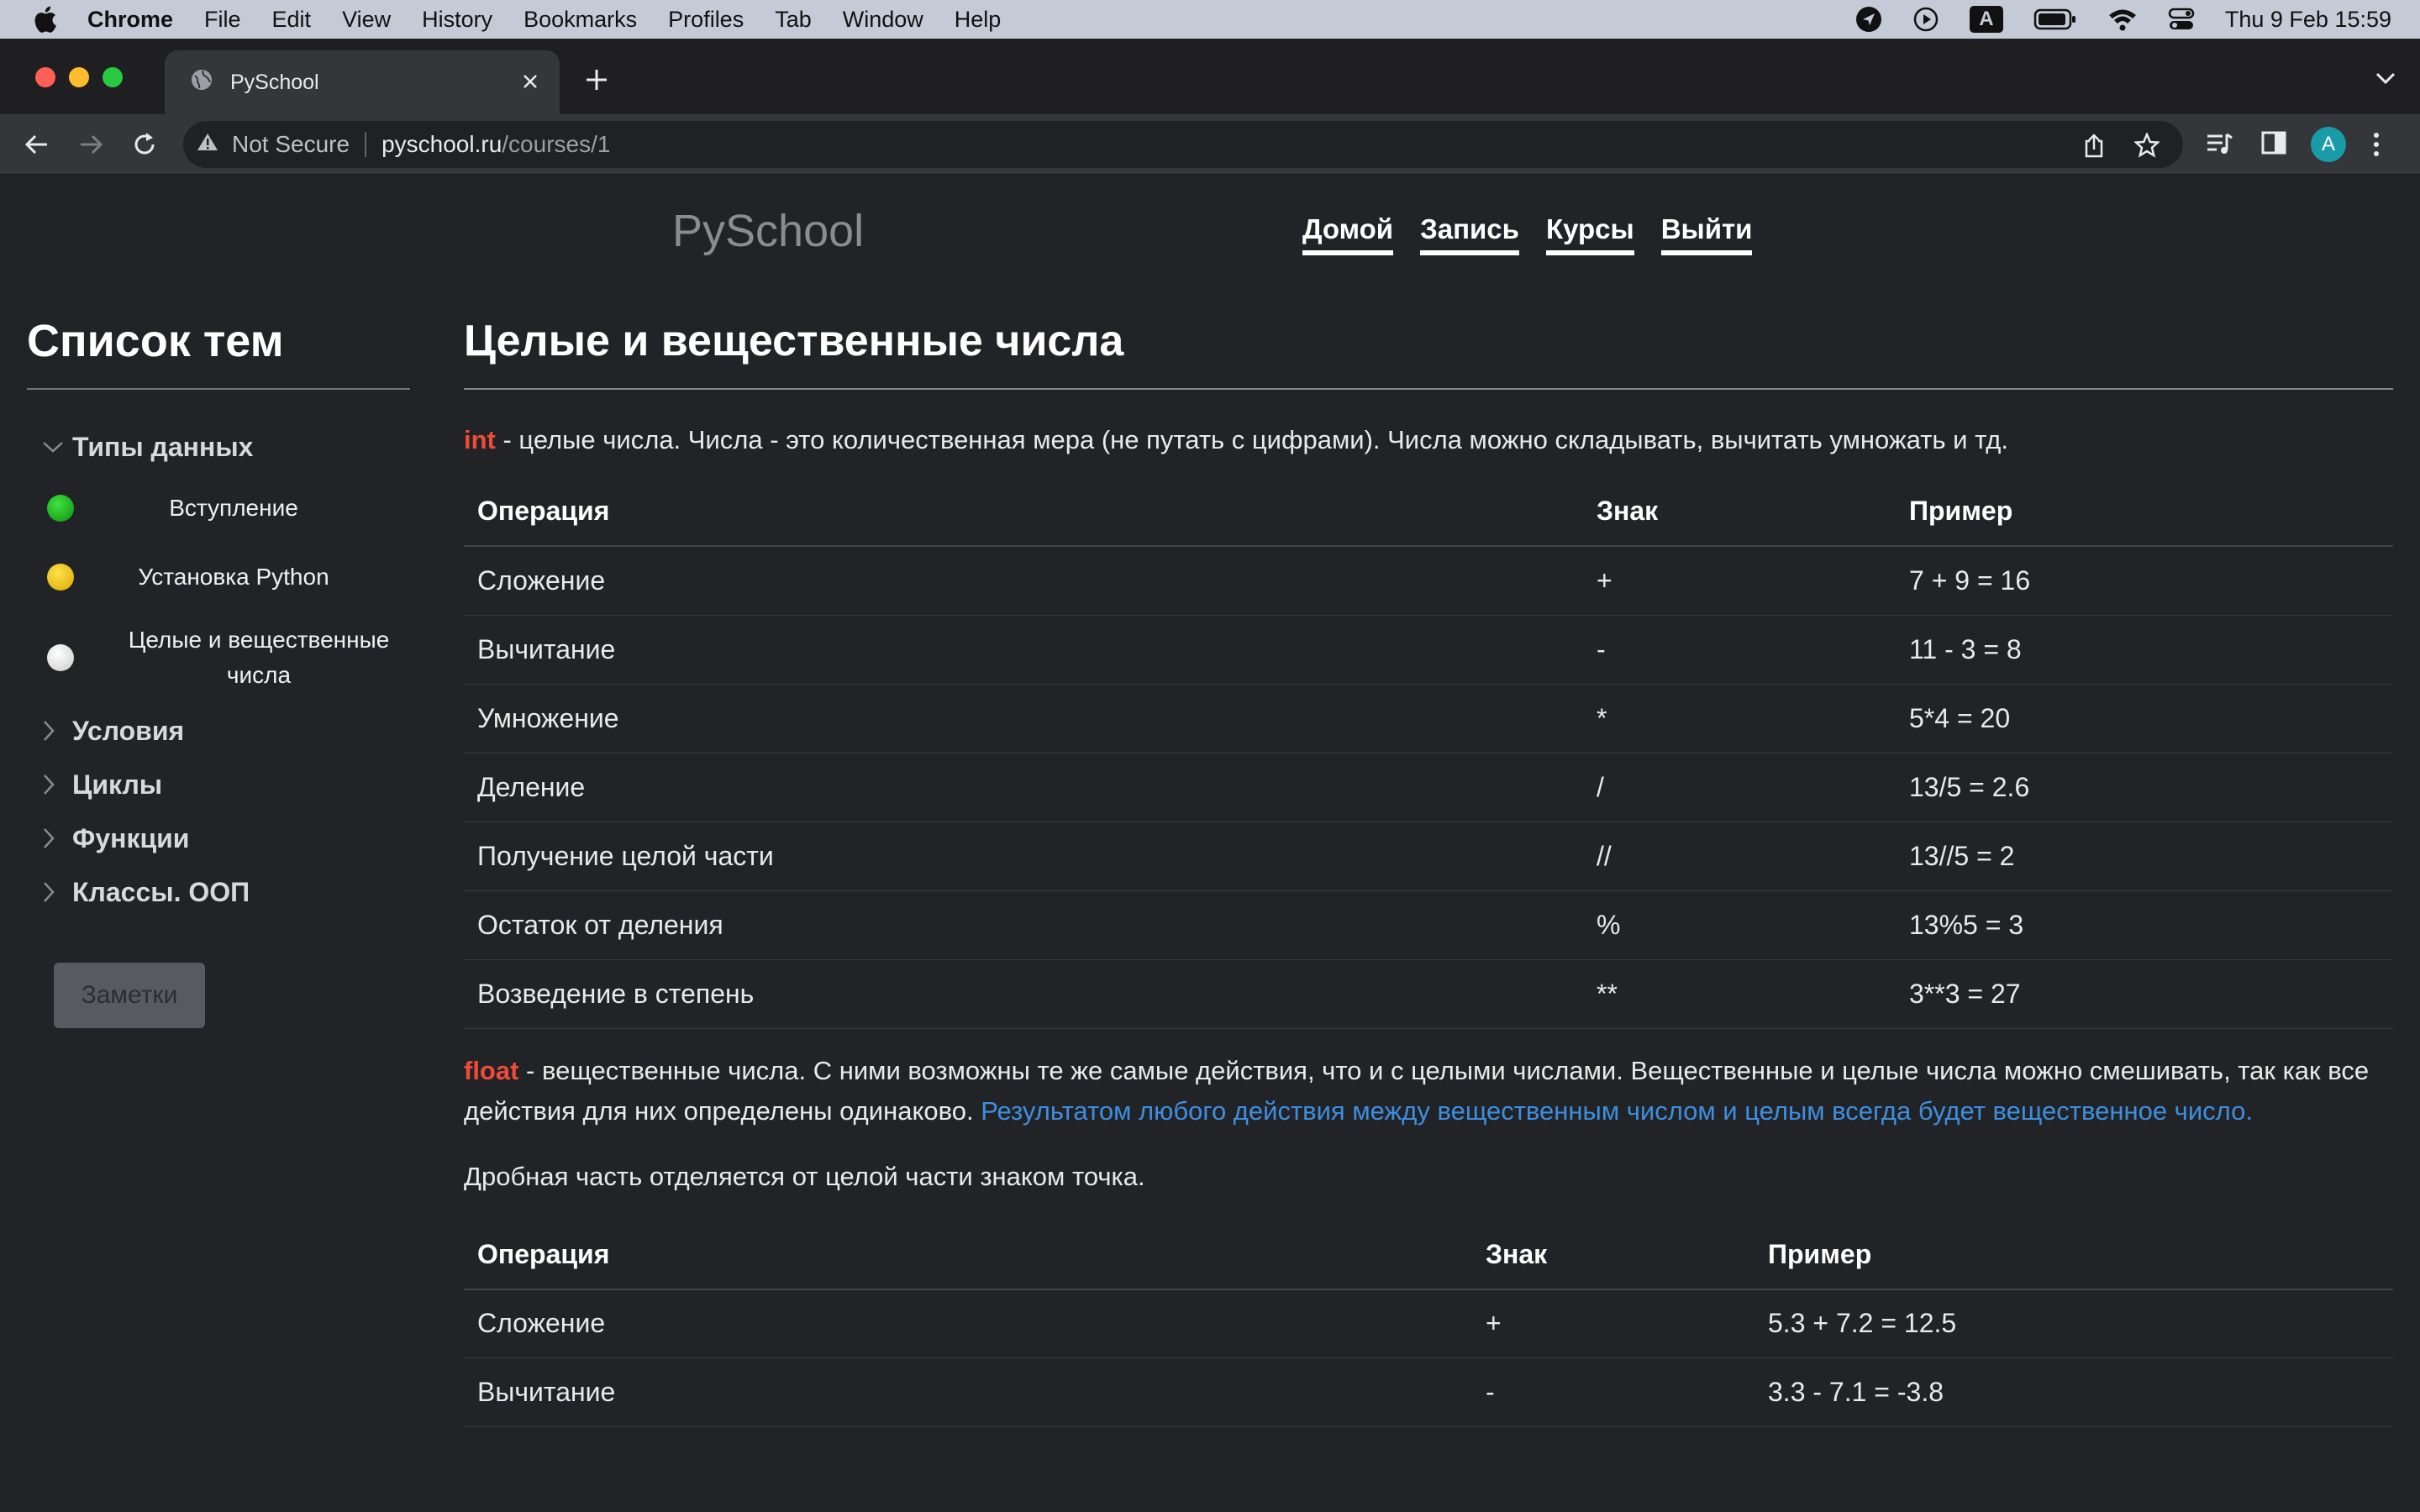  Describe the element at coordinates (457, 20) in the screenshot. I see `menu-history: History` at that location.